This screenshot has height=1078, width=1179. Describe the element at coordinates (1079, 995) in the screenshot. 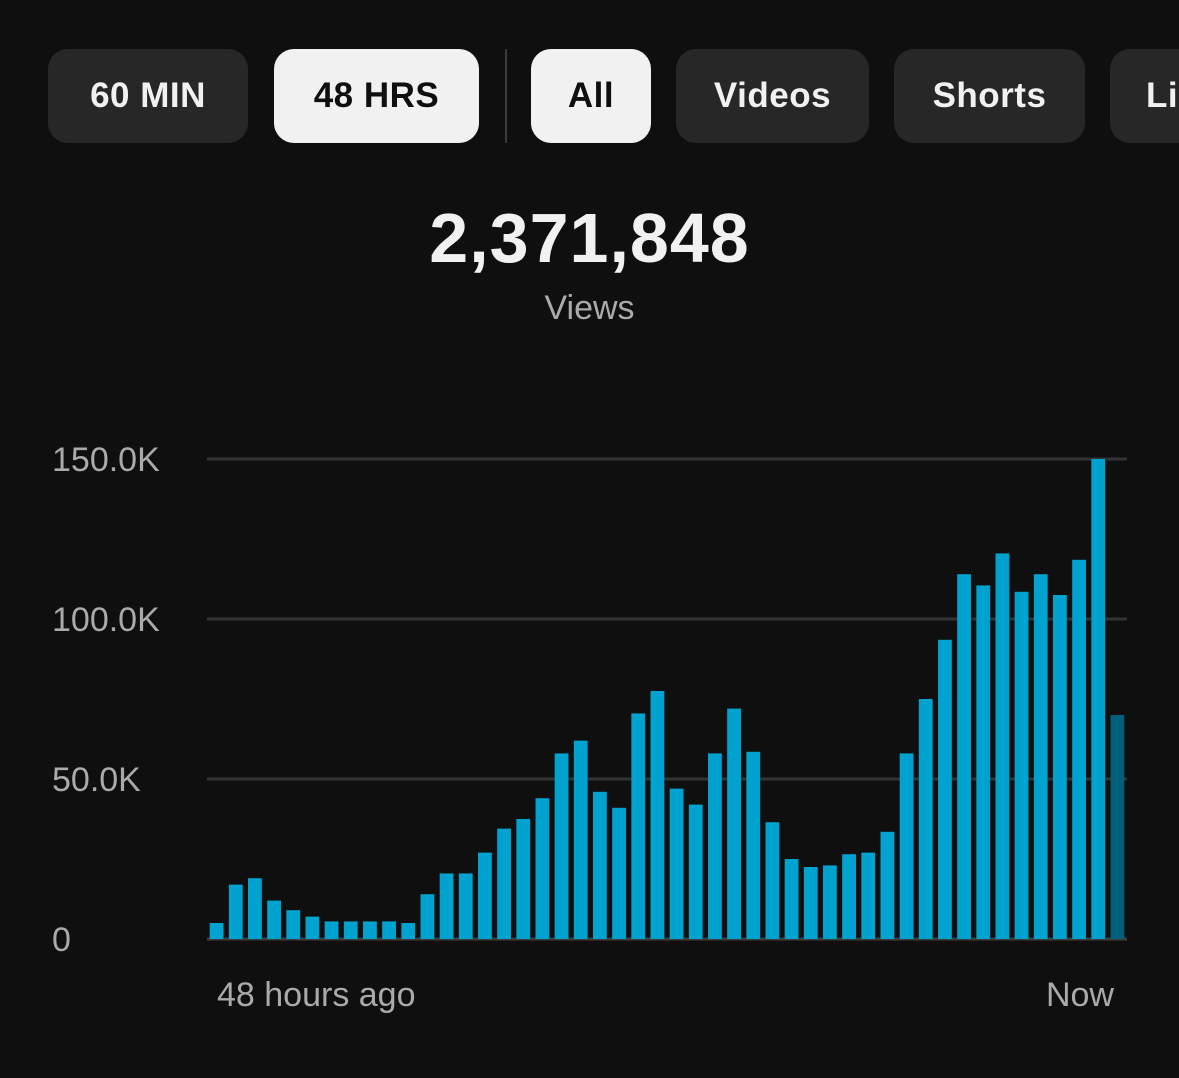

I see `x-axis-end-label: Now` at that location.